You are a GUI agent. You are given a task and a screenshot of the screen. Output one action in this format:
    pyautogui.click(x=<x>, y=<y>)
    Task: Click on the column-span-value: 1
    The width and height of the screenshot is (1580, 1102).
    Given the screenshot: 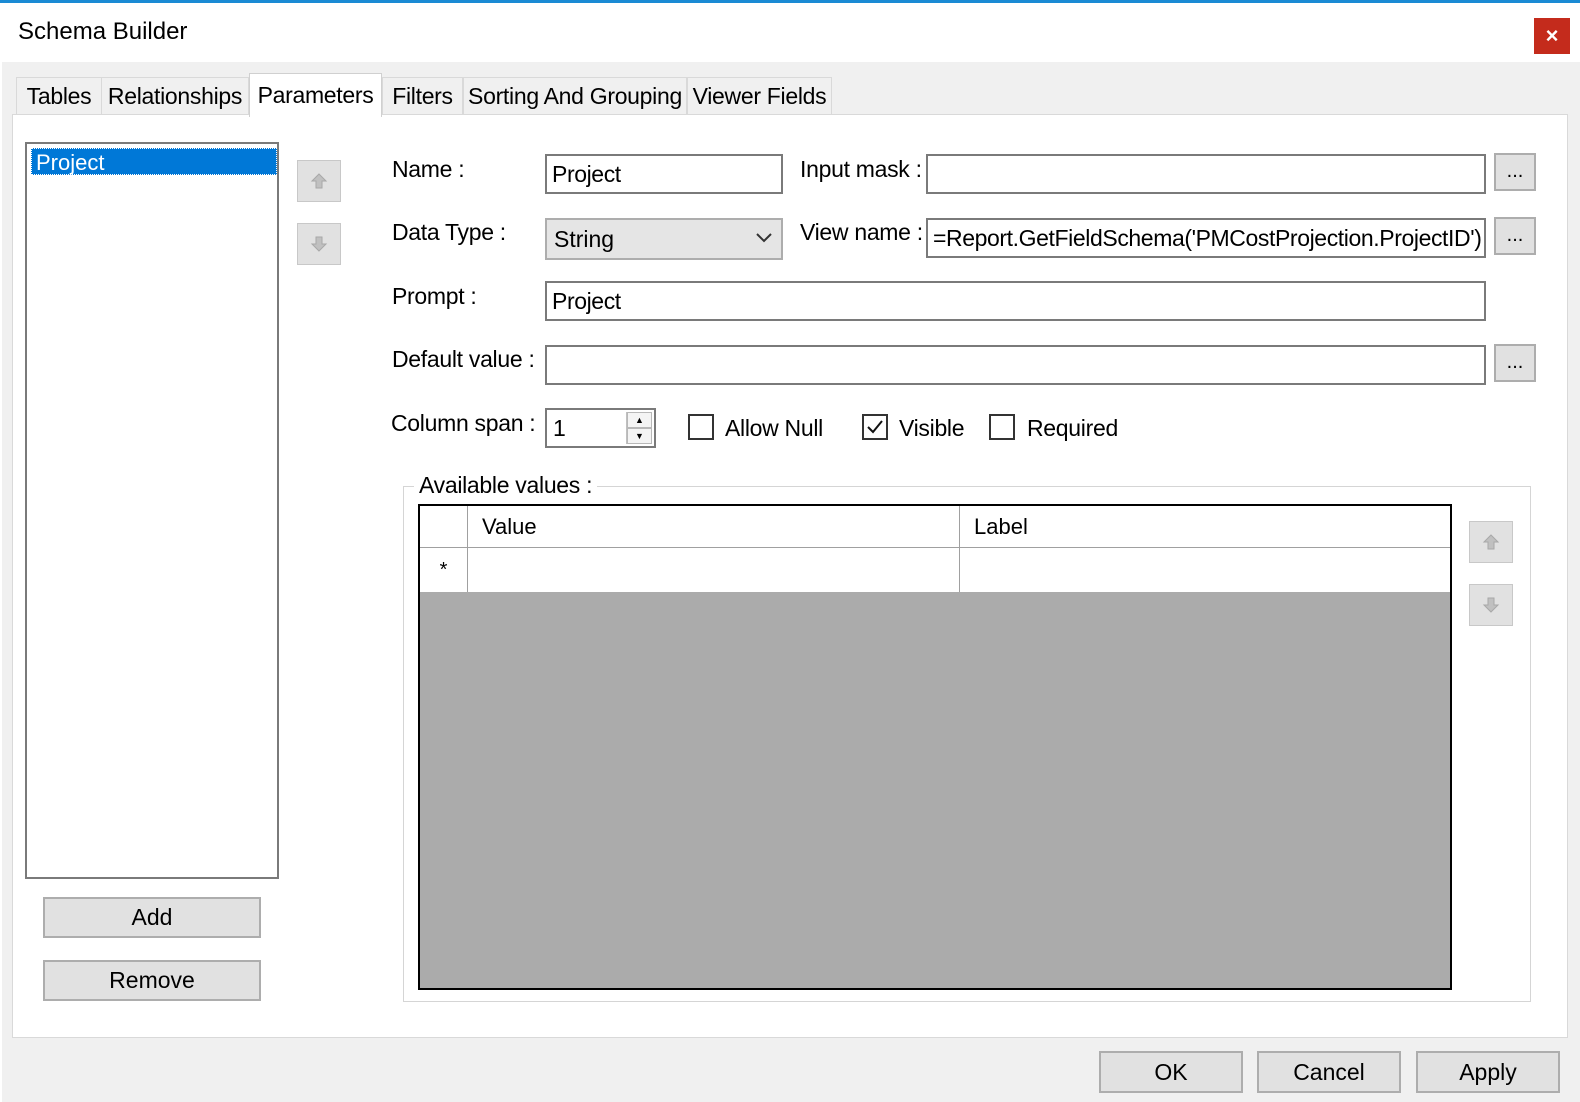 What is the action you would take?
    pyautogui.click(x=559, y=427)
    